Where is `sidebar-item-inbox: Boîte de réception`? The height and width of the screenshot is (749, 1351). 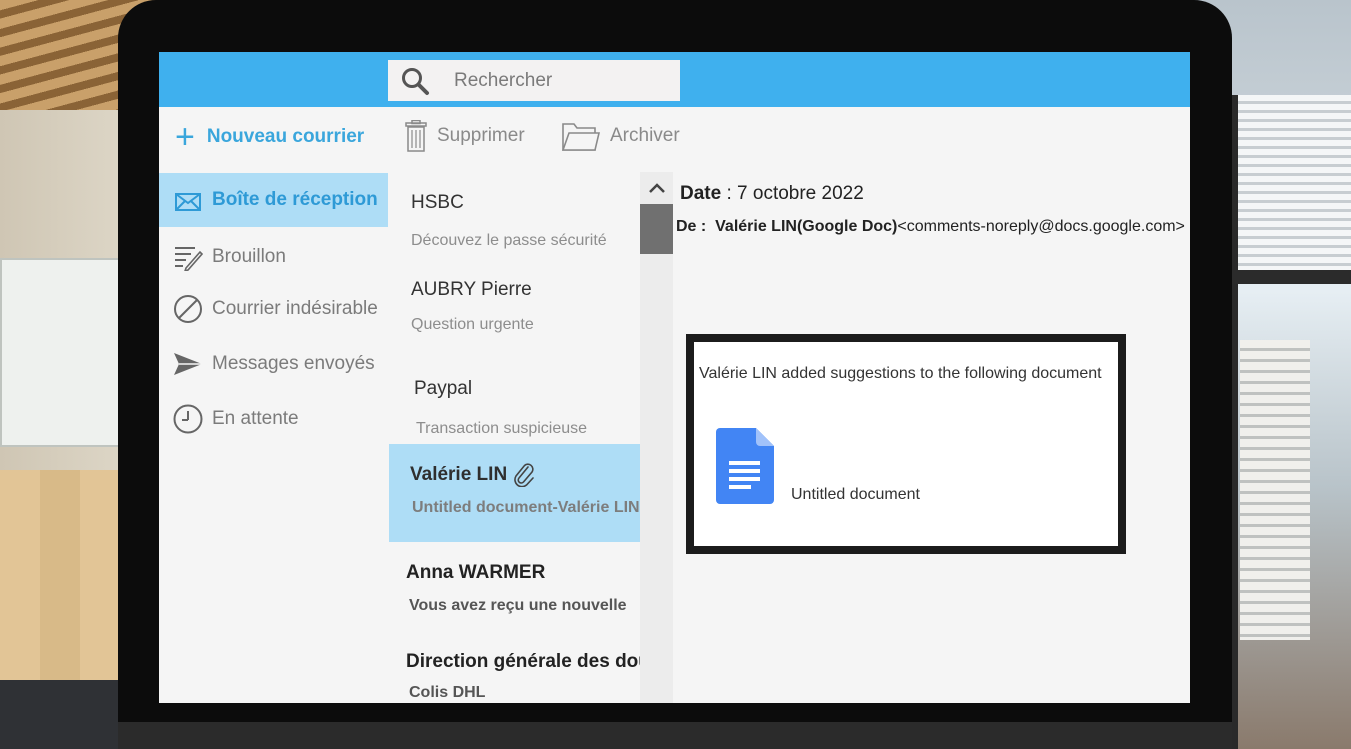 sidebar-item-inbox: Boîte de réception is located at coordinates (273, 200).